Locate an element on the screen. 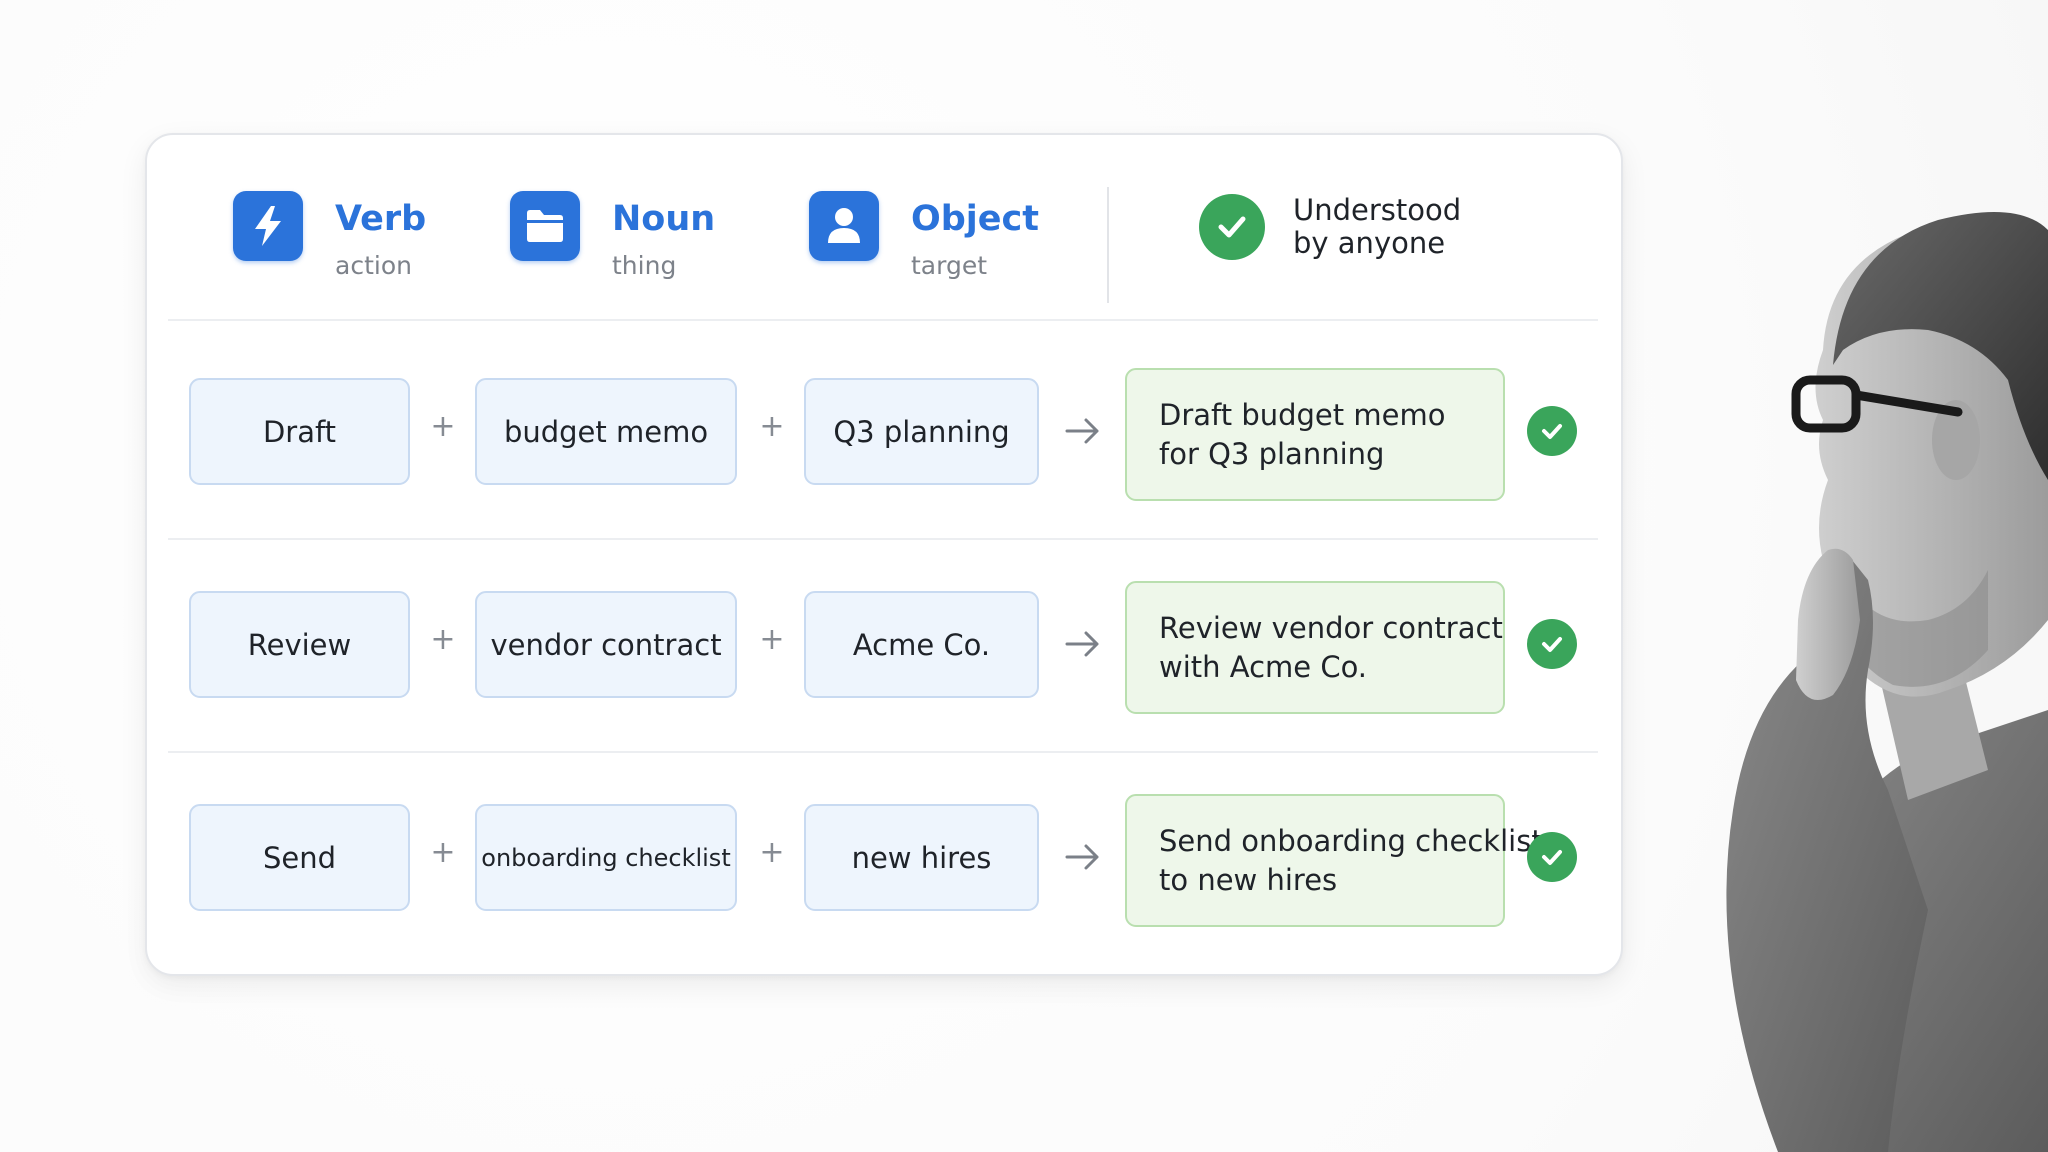  result-line-2: for Q3 planning is located at coordinates (1272, 454).